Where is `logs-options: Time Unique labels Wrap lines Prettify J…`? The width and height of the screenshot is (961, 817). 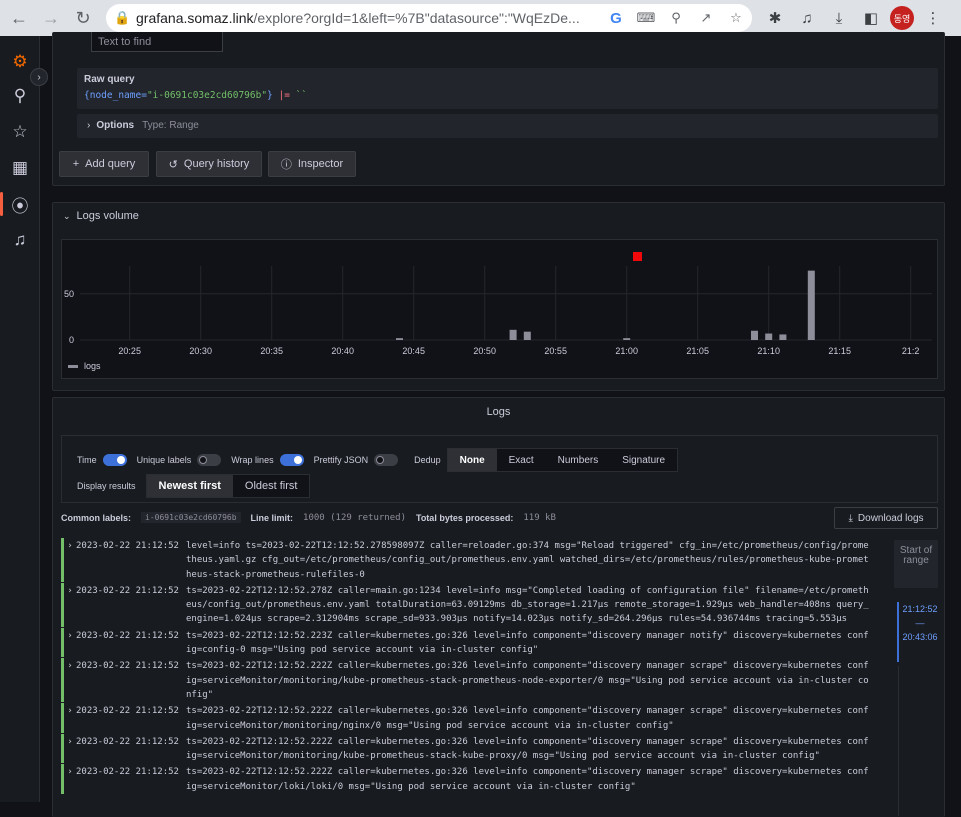
logs-options: Time Unique labels Wrap lines Prettify J… is located at coordinates (499, 469).